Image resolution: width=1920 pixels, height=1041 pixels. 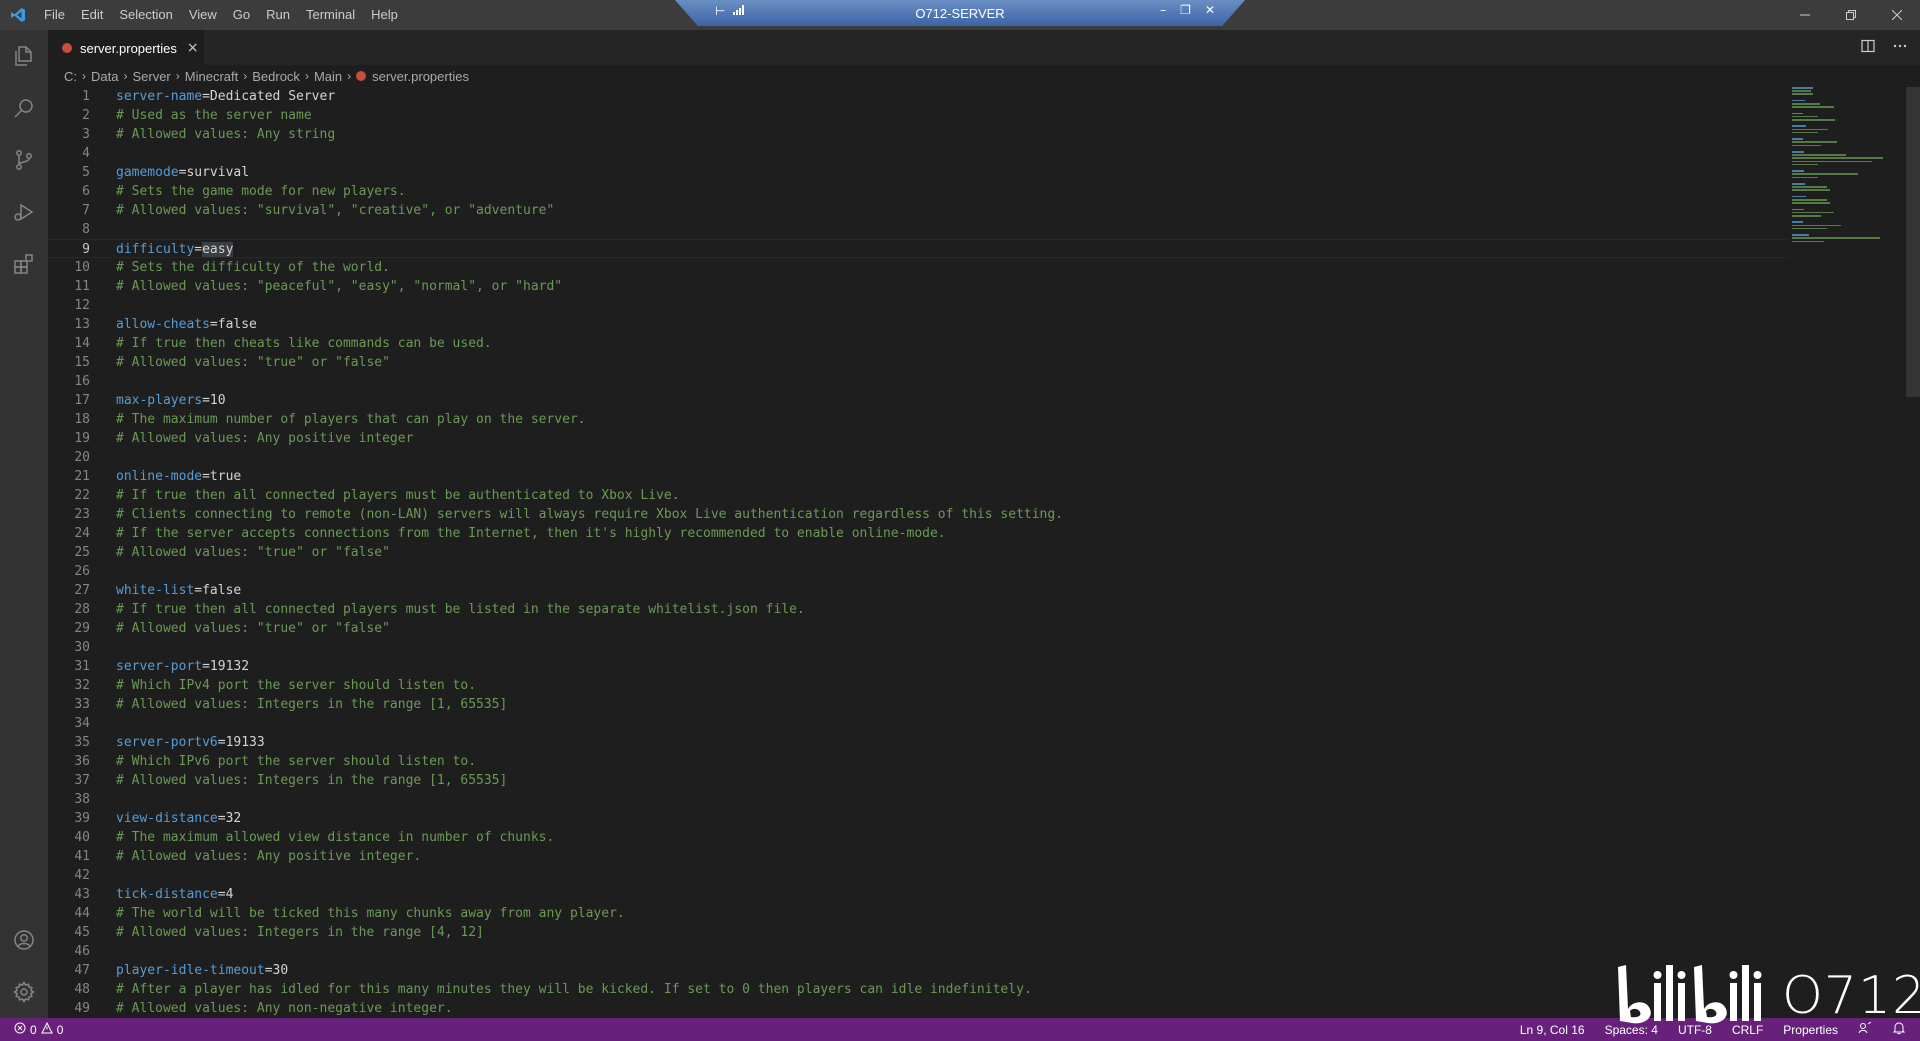 What do you see at coordinates (918, 248) in the screenshot?
I see `code-line: 9 difficulty=easy` at bounding box center [918, 248].